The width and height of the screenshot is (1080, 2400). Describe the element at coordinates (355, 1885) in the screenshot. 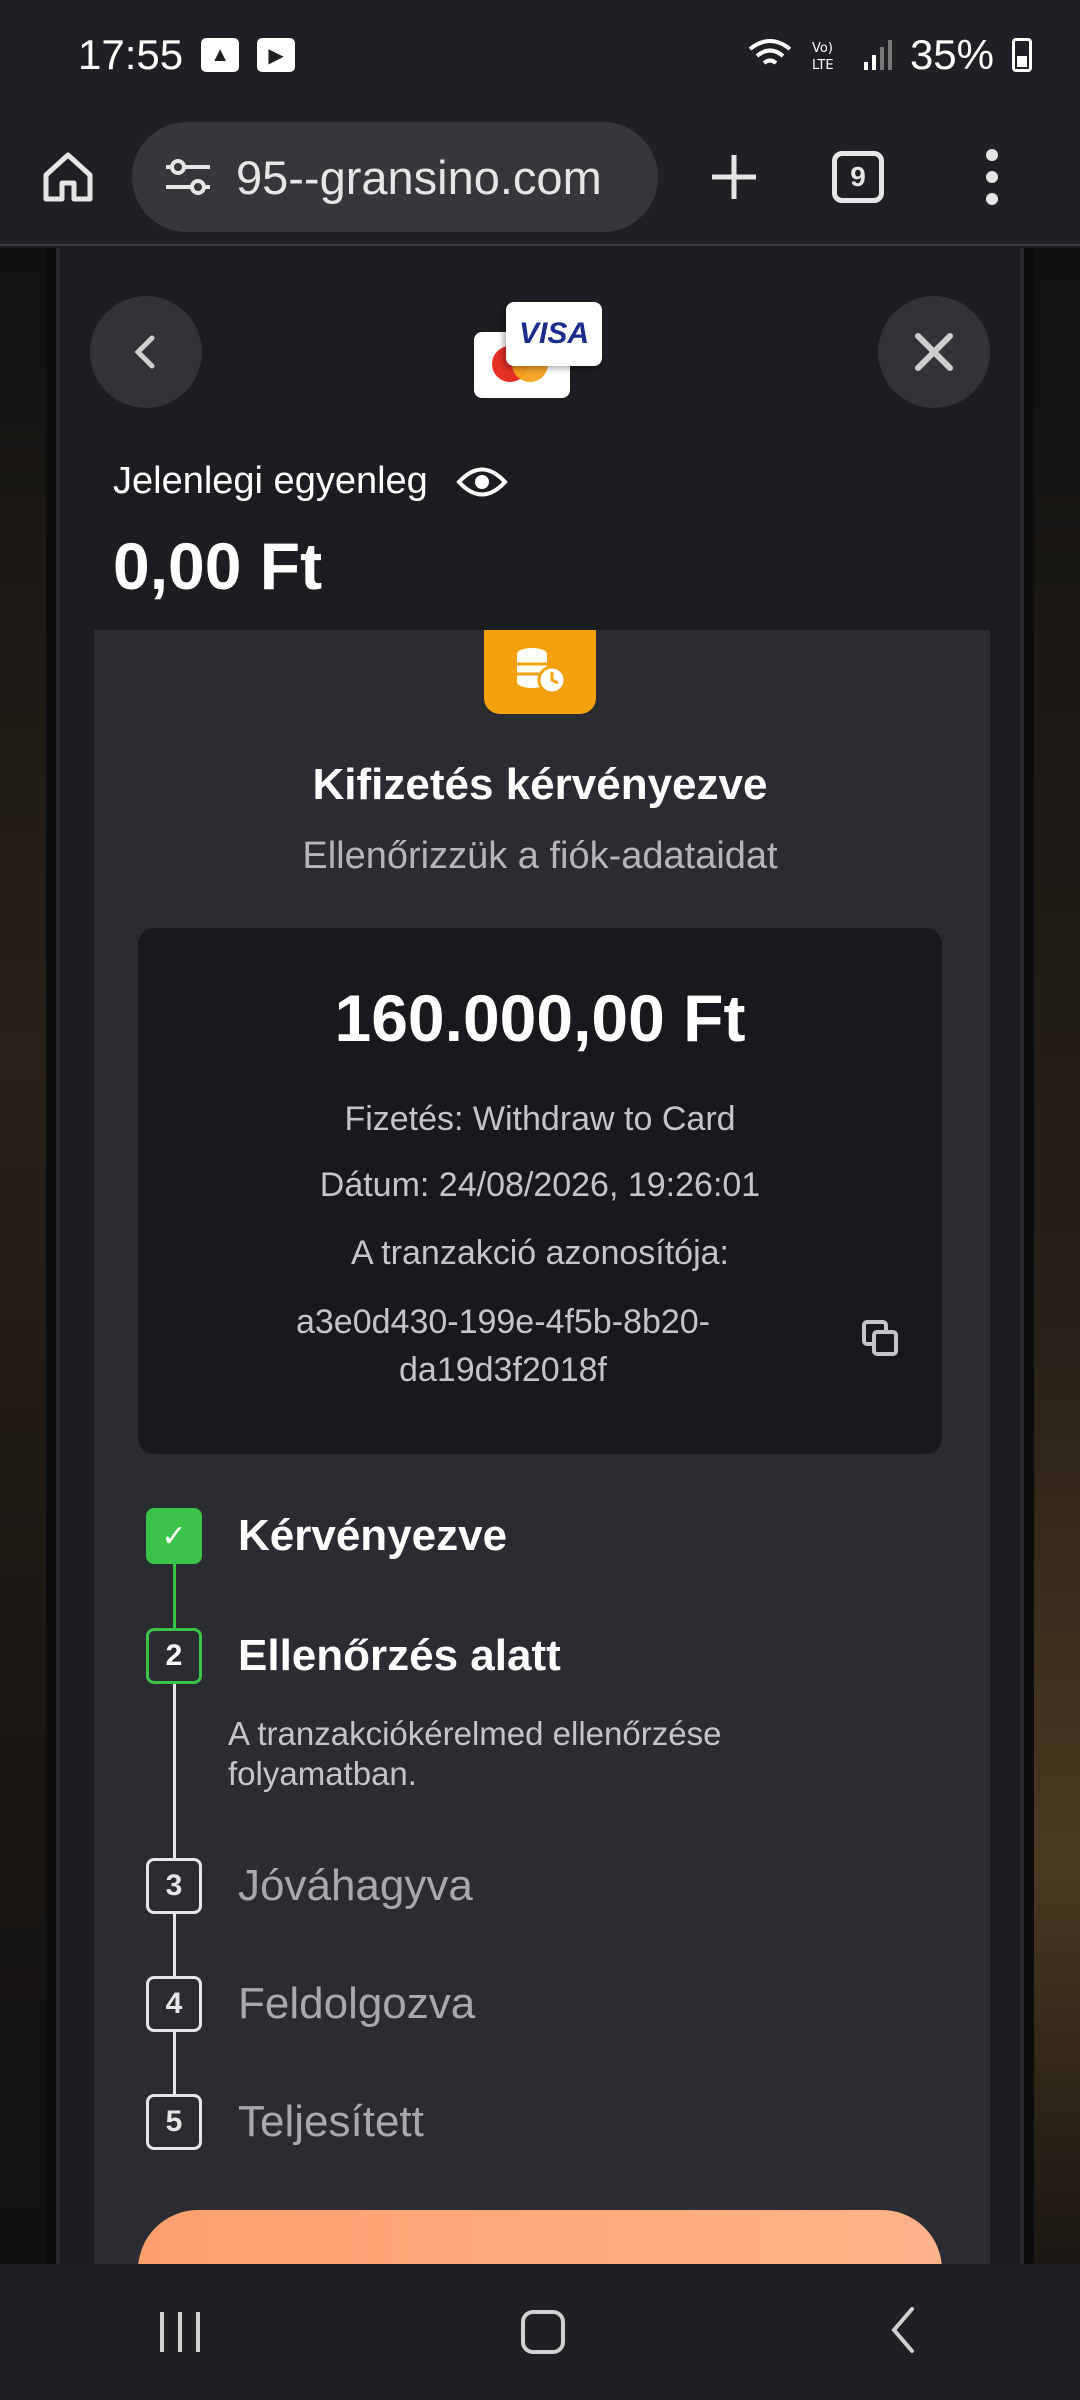

I see `step-label: Jóváhagyva` at that location.